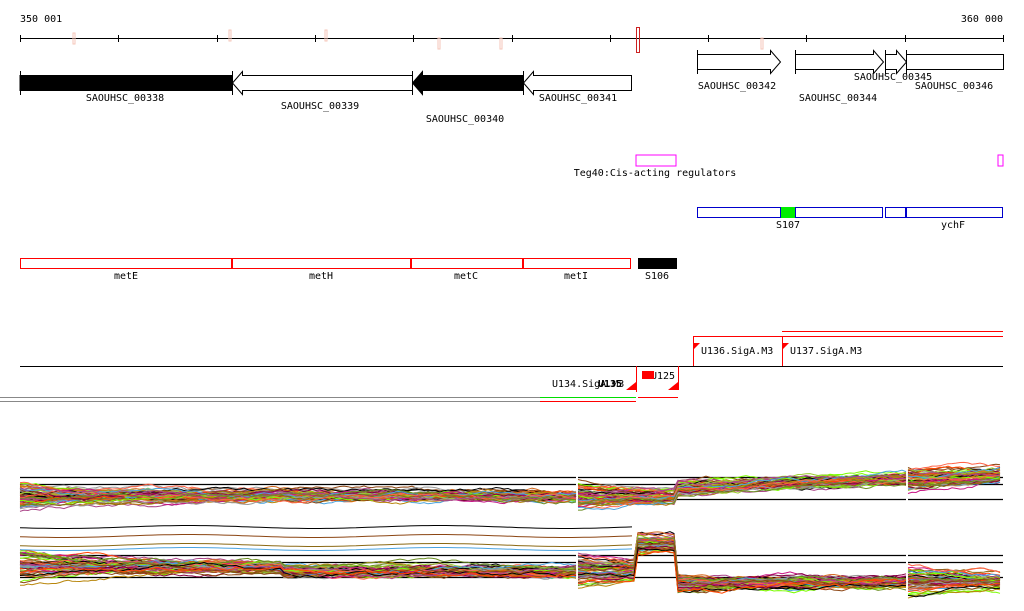  I want to click on operon-highlight-s107, so click(788, 212).